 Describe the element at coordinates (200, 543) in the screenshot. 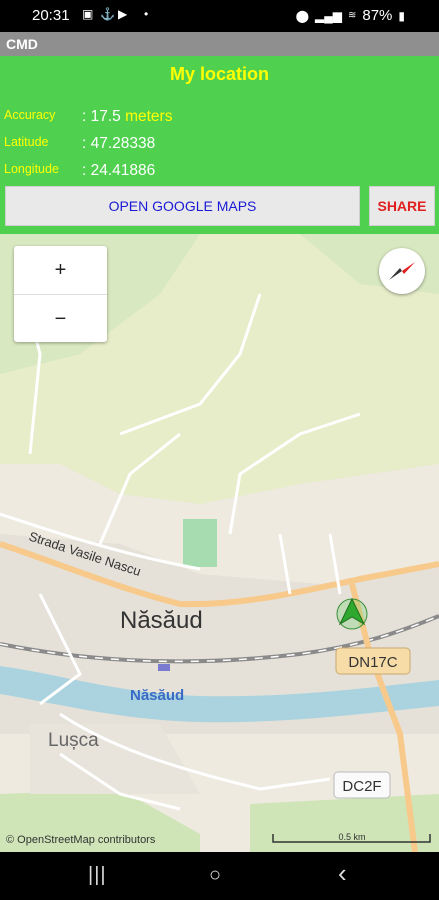

I see `park-area` at that location.